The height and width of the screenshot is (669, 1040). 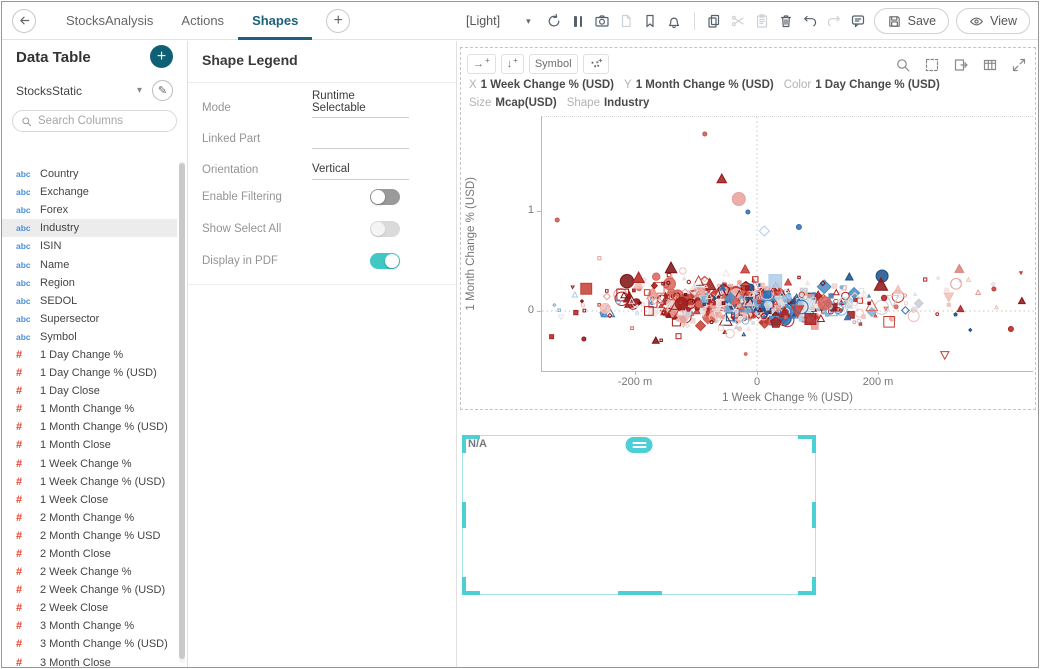 What do you see at coordinates (553, 64) in the screenshot?
I see `symbol-chip: Symbol` at bounding box center [553, 64].